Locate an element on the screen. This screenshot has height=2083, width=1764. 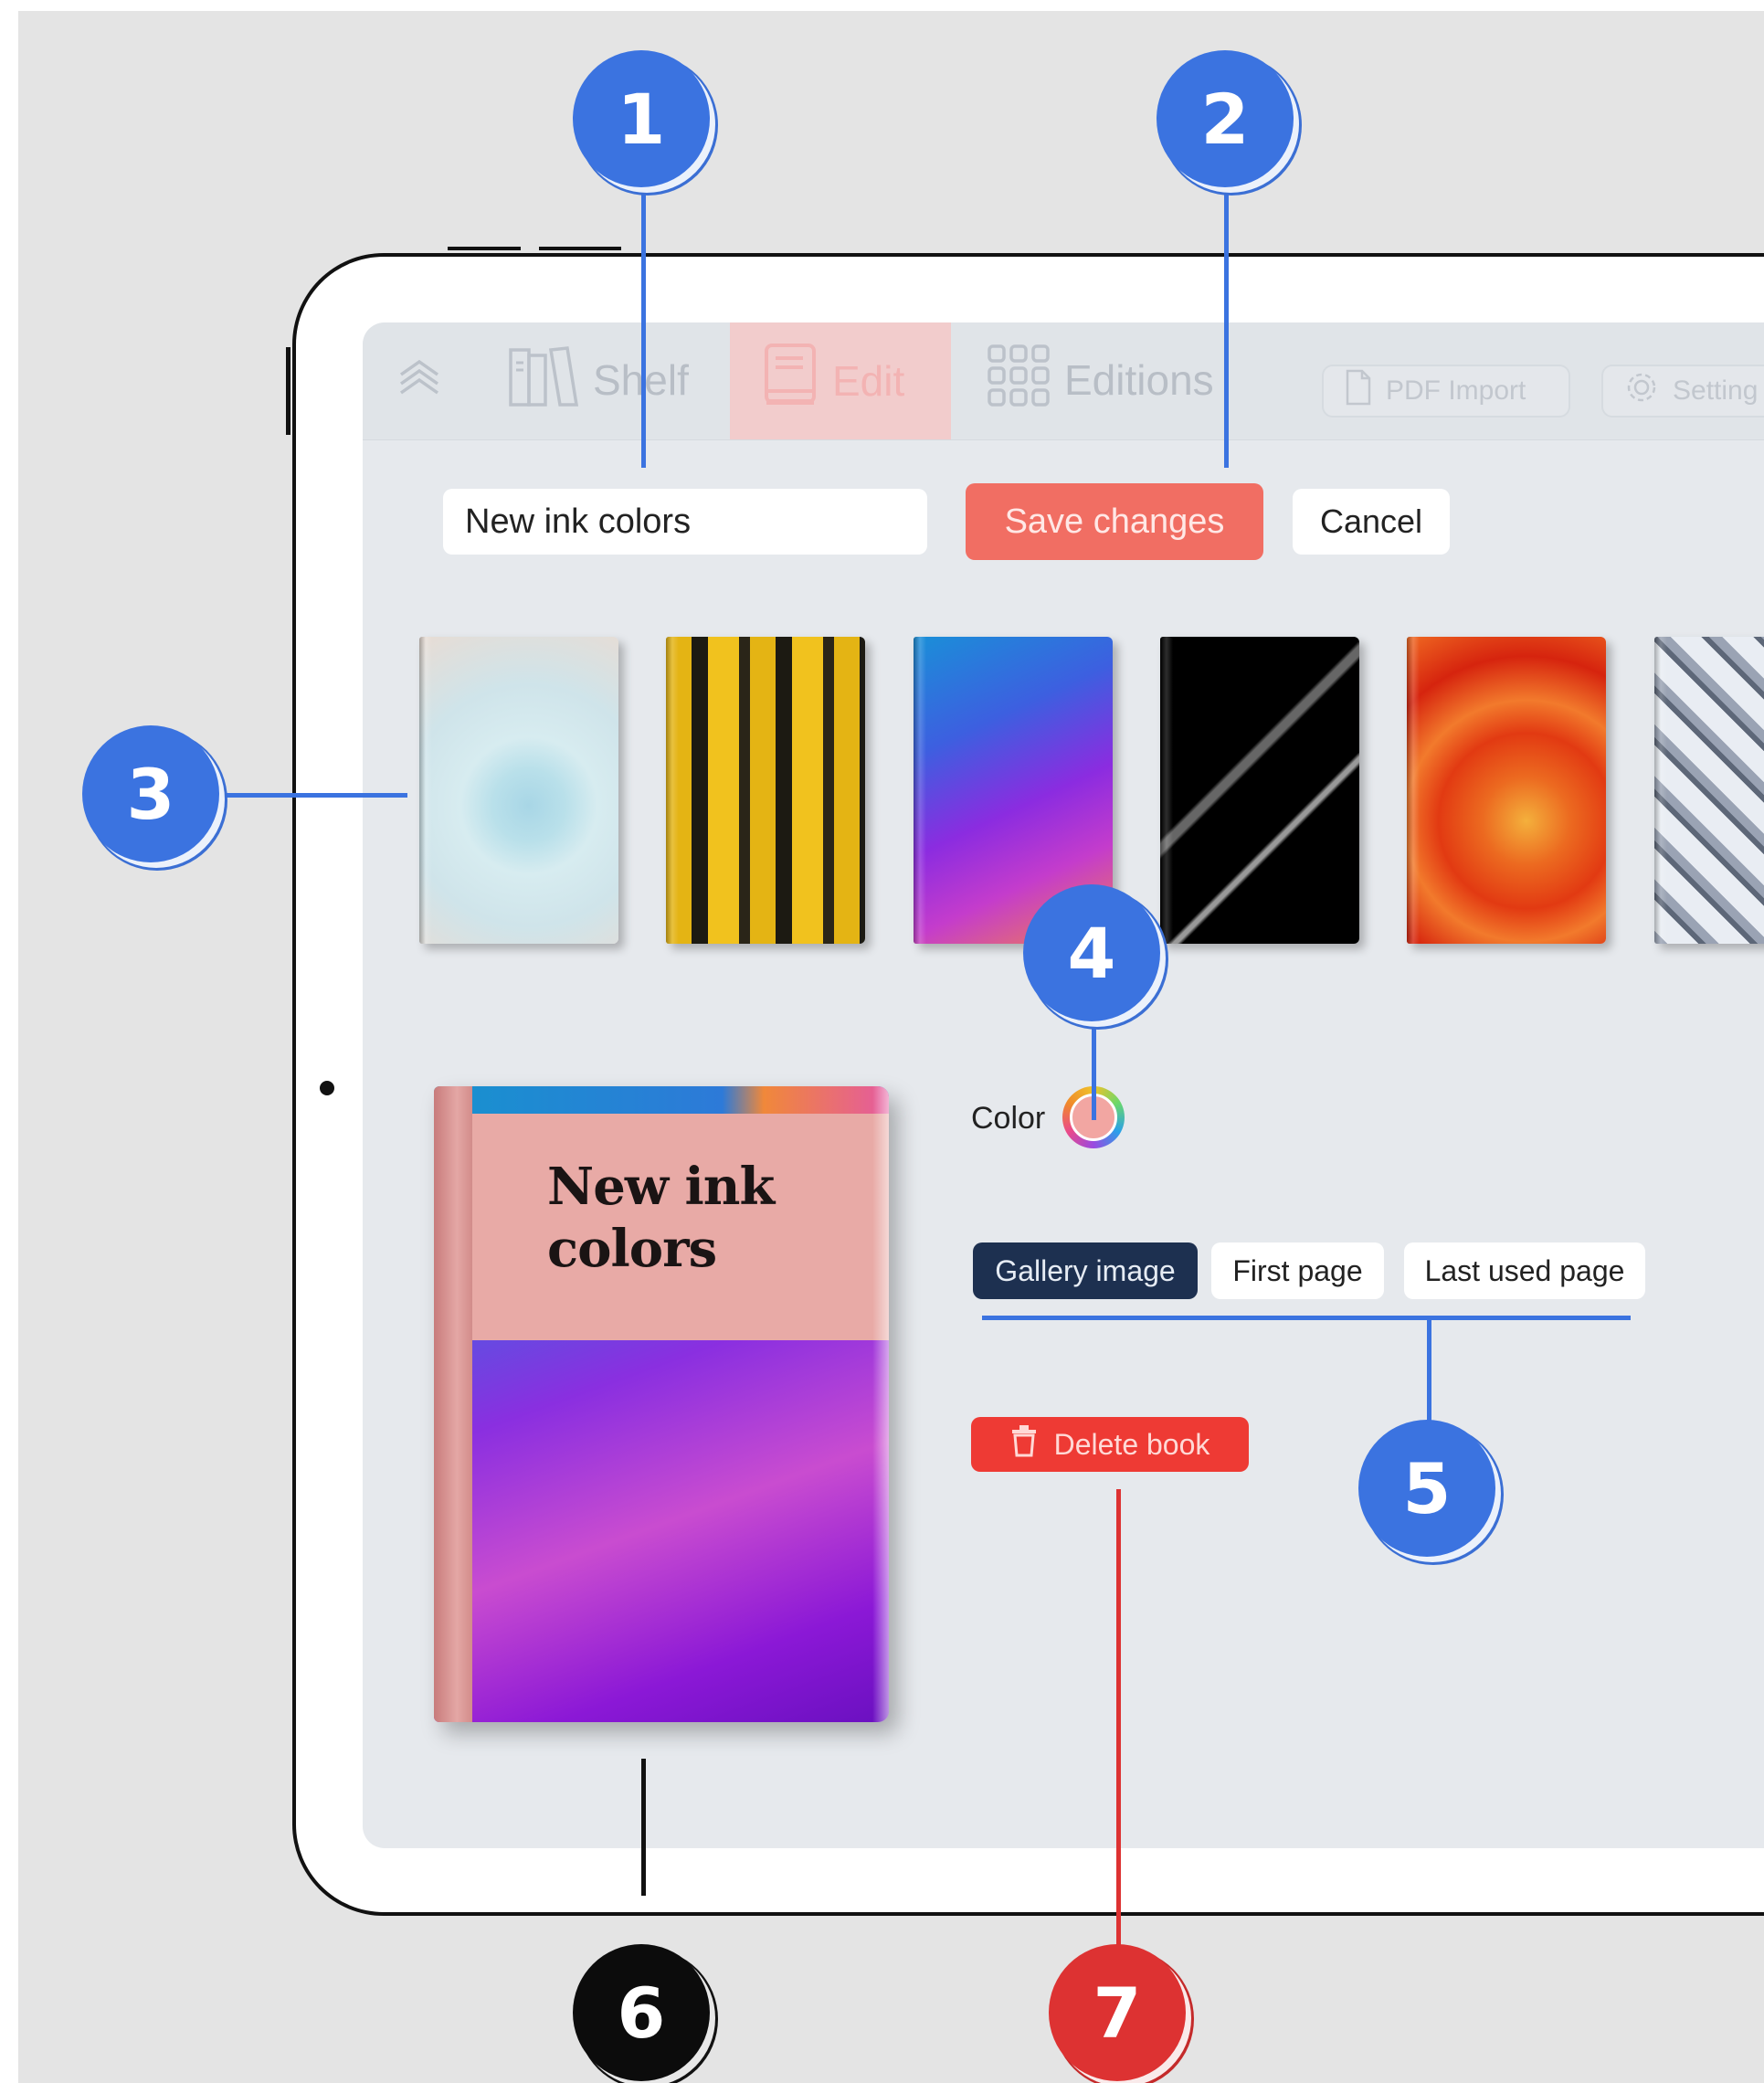
delete-book-button: Delete book is located at coordinates (1110, 1444).